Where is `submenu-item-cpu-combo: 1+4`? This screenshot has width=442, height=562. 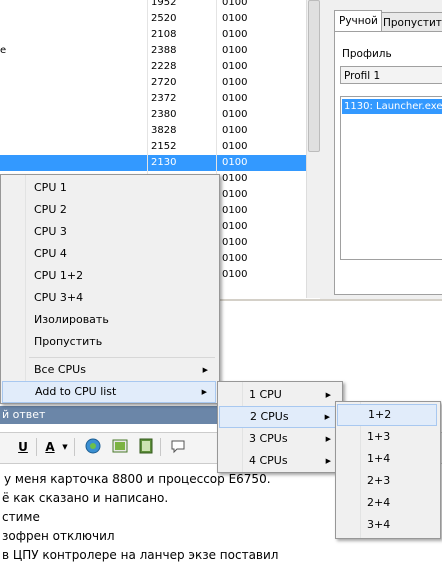
submenu-item-cpu-combo: 1+4 is located at coordinates (387, 459).